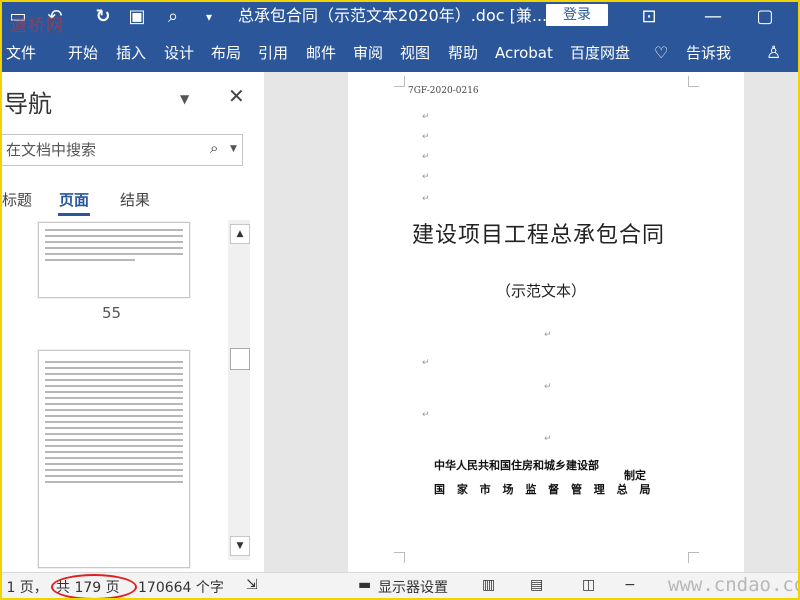  I want to click on current-page-indicator: 第 1 页，, so click(25, 587).